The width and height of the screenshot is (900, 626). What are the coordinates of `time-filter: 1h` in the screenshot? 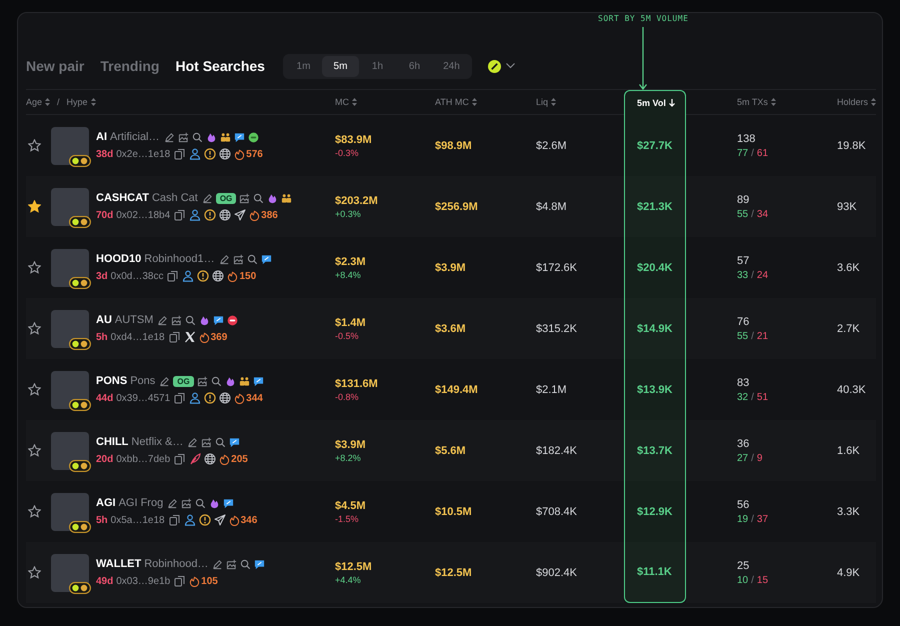 It's located at (377, 66).